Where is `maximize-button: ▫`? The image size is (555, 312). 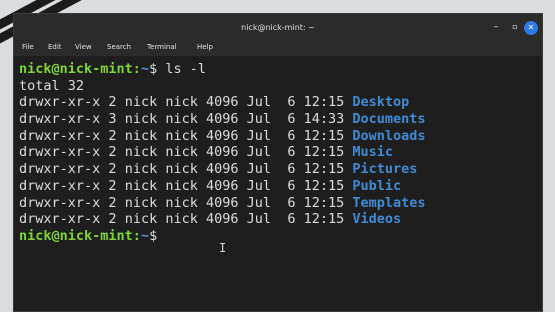
maximize-button: ▫ is located at coordinates (515, 27).